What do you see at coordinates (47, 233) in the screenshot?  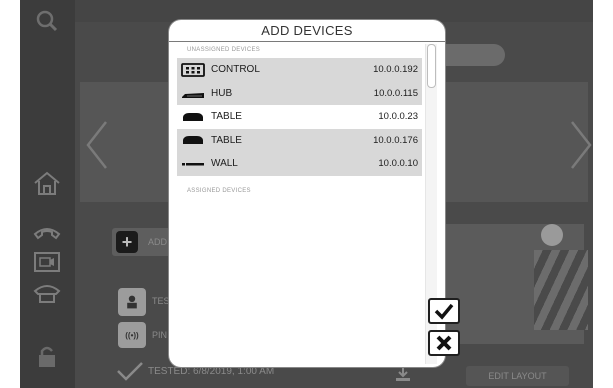 I see `phone-hangup-icon` at bounding box center [47, 233].